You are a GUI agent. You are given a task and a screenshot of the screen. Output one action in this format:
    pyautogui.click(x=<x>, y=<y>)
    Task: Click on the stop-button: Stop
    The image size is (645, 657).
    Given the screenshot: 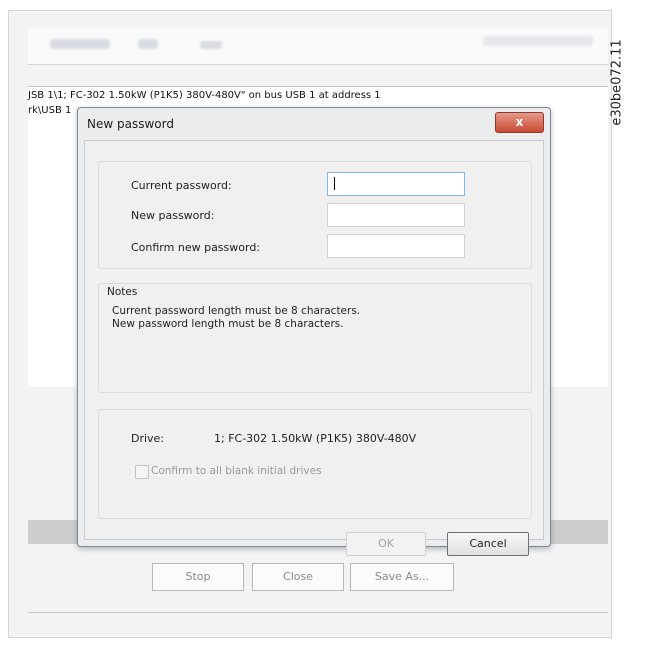 What is the action you would take?
    pyautogui.click(x=198, y=577)
    